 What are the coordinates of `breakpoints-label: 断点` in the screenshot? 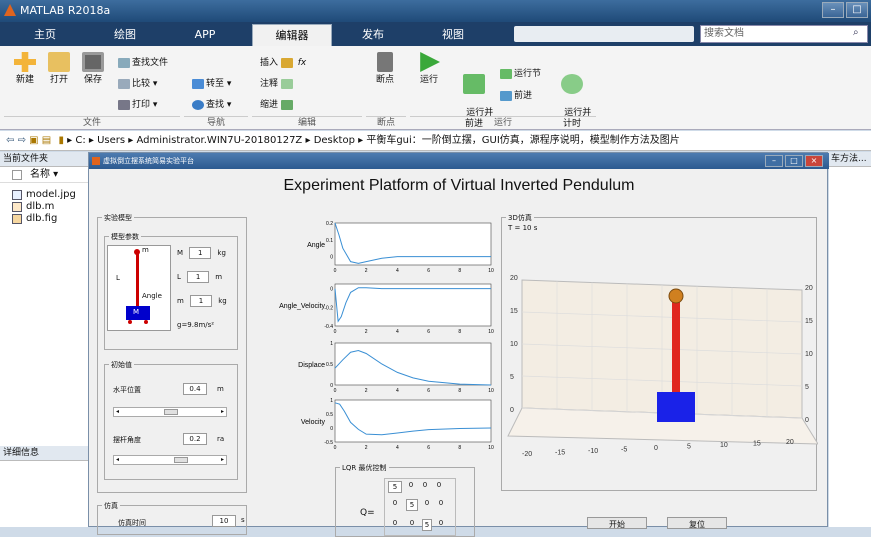 It's located at (384, 80).